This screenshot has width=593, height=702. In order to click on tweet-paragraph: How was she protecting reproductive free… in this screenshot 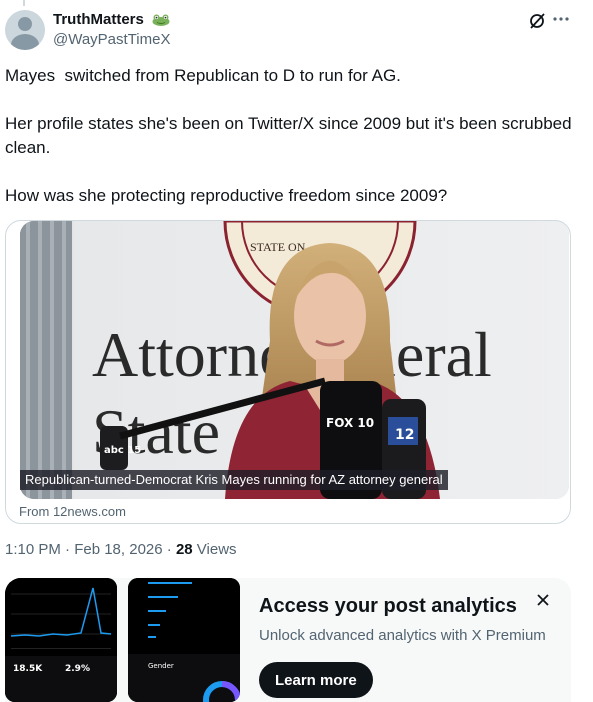, I will do `click(226, 195)`.